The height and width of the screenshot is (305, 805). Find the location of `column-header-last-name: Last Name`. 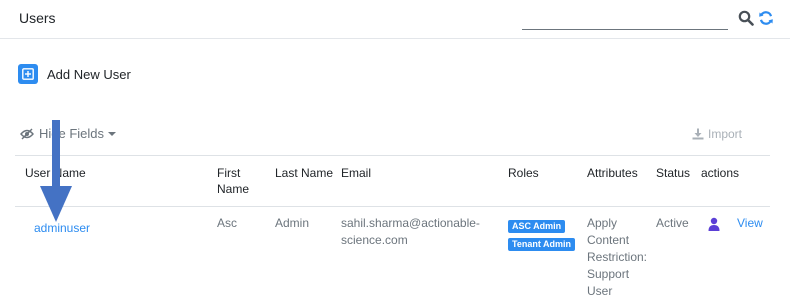

column-header-last-name: Last Name is located at coordinates (308, 181).